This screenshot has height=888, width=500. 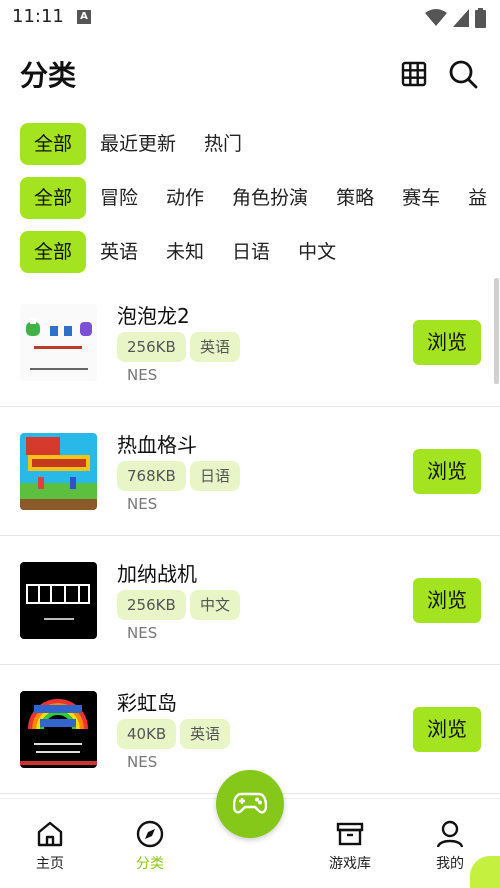 I want to click on chip-sort-popular: 热门, so click(x=223, y=144).